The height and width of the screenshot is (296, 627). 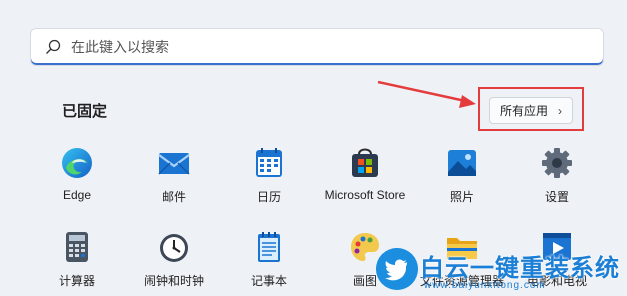 I want to click on app-label: 记事本, so click(x=268, y=281).